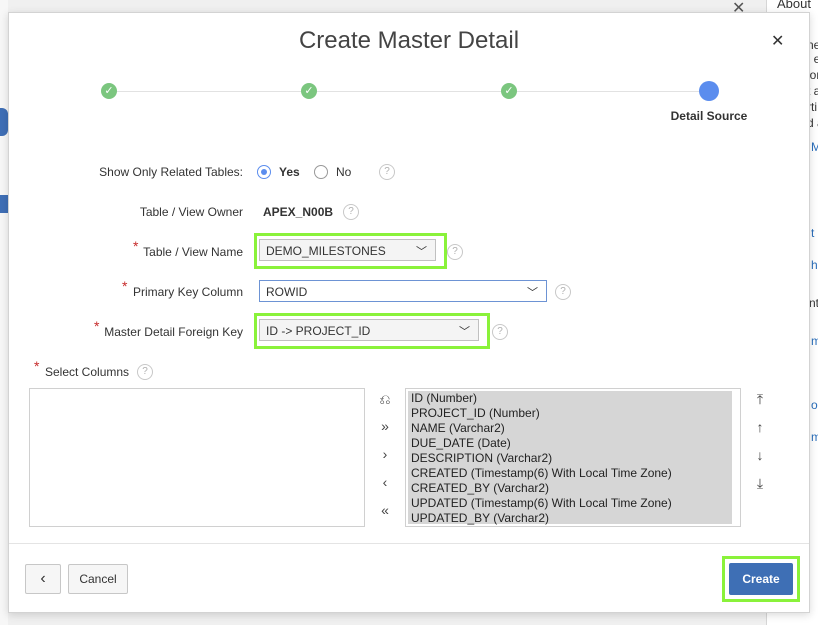 The height and width of the screenshot is (625, 818). I want to click on list-item: CREATED_BY (Varchar2), so click(571, 488).